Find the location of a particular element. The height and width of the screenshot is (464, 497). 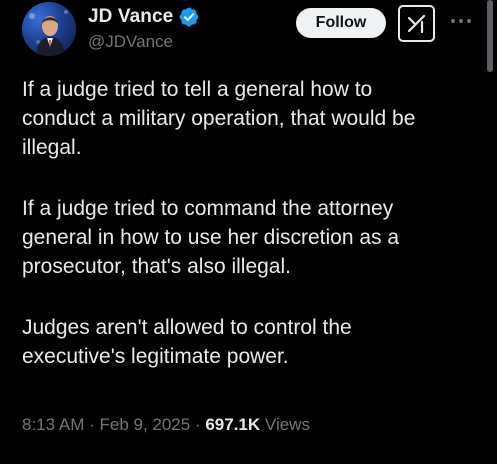

follow-button: Follow is located at coordinates (341, 23).